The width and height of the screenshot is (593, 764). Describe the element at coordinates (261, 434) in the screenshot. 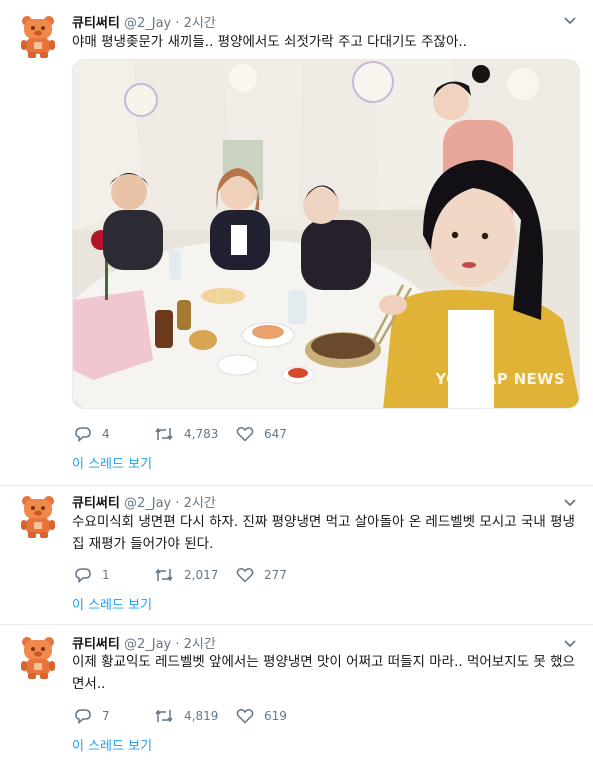

I see `like-button: 647` at that location.